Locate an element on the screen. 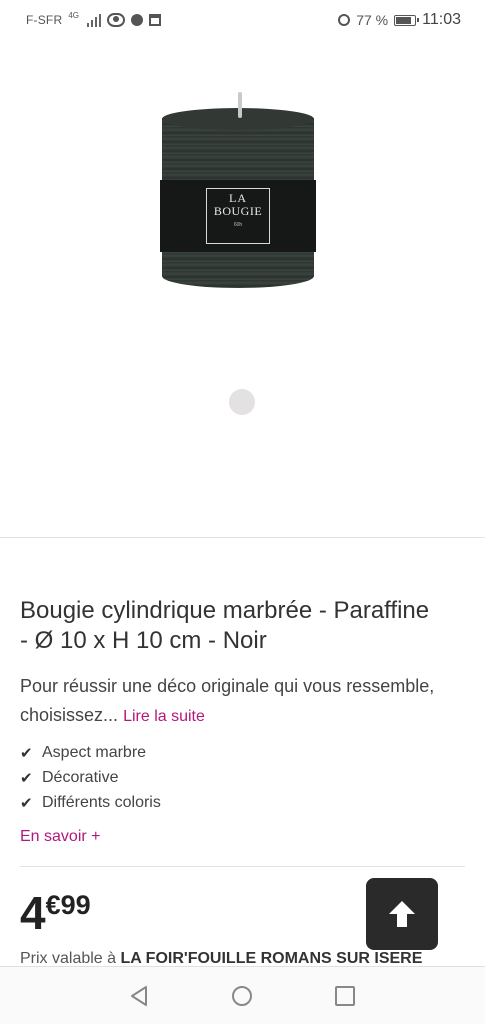 The height and width of the screenshot is (1024, 485). signal-icon is located at coordinates (94, 20).